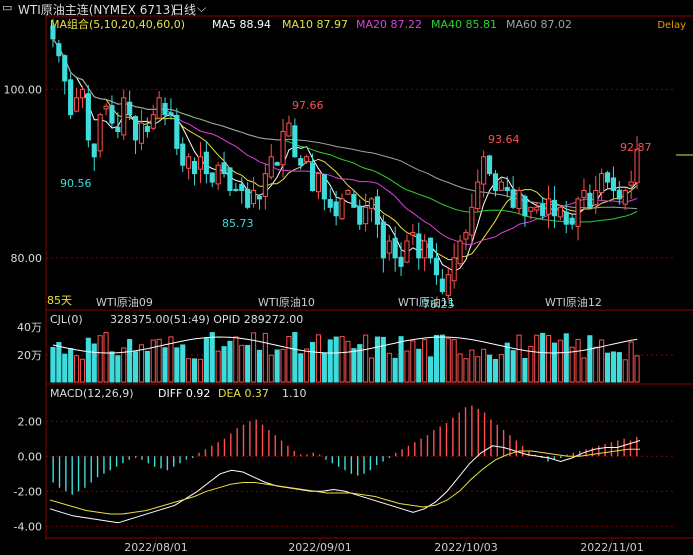 The width and height of the screenshot is (693, 555). Describe the element at coordinates (28, 526) in the screenshot. I see `macd-axis-label: -4.00` at that location.